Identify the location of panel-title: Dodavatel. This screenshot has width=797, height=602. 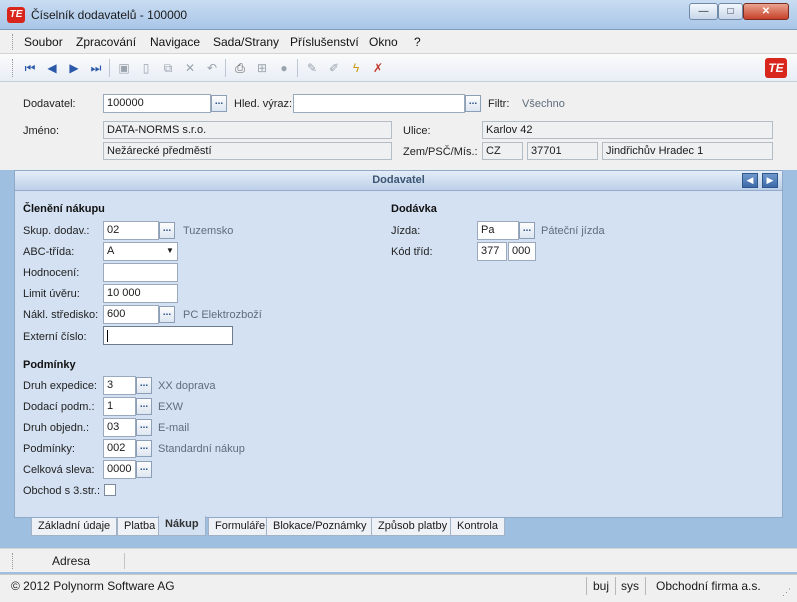
(398, 180).